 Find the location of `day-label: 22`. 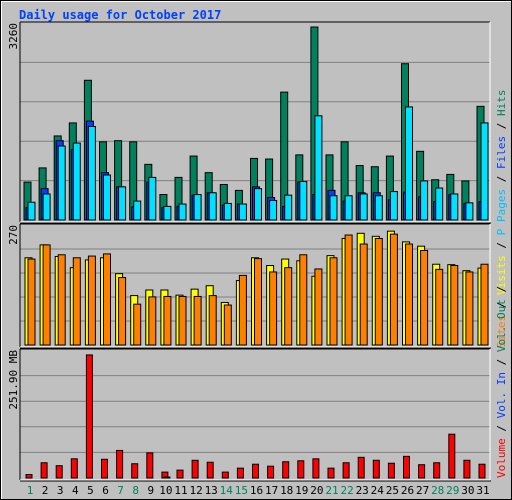

day-label: 22 is located at coordinates (346, 490).